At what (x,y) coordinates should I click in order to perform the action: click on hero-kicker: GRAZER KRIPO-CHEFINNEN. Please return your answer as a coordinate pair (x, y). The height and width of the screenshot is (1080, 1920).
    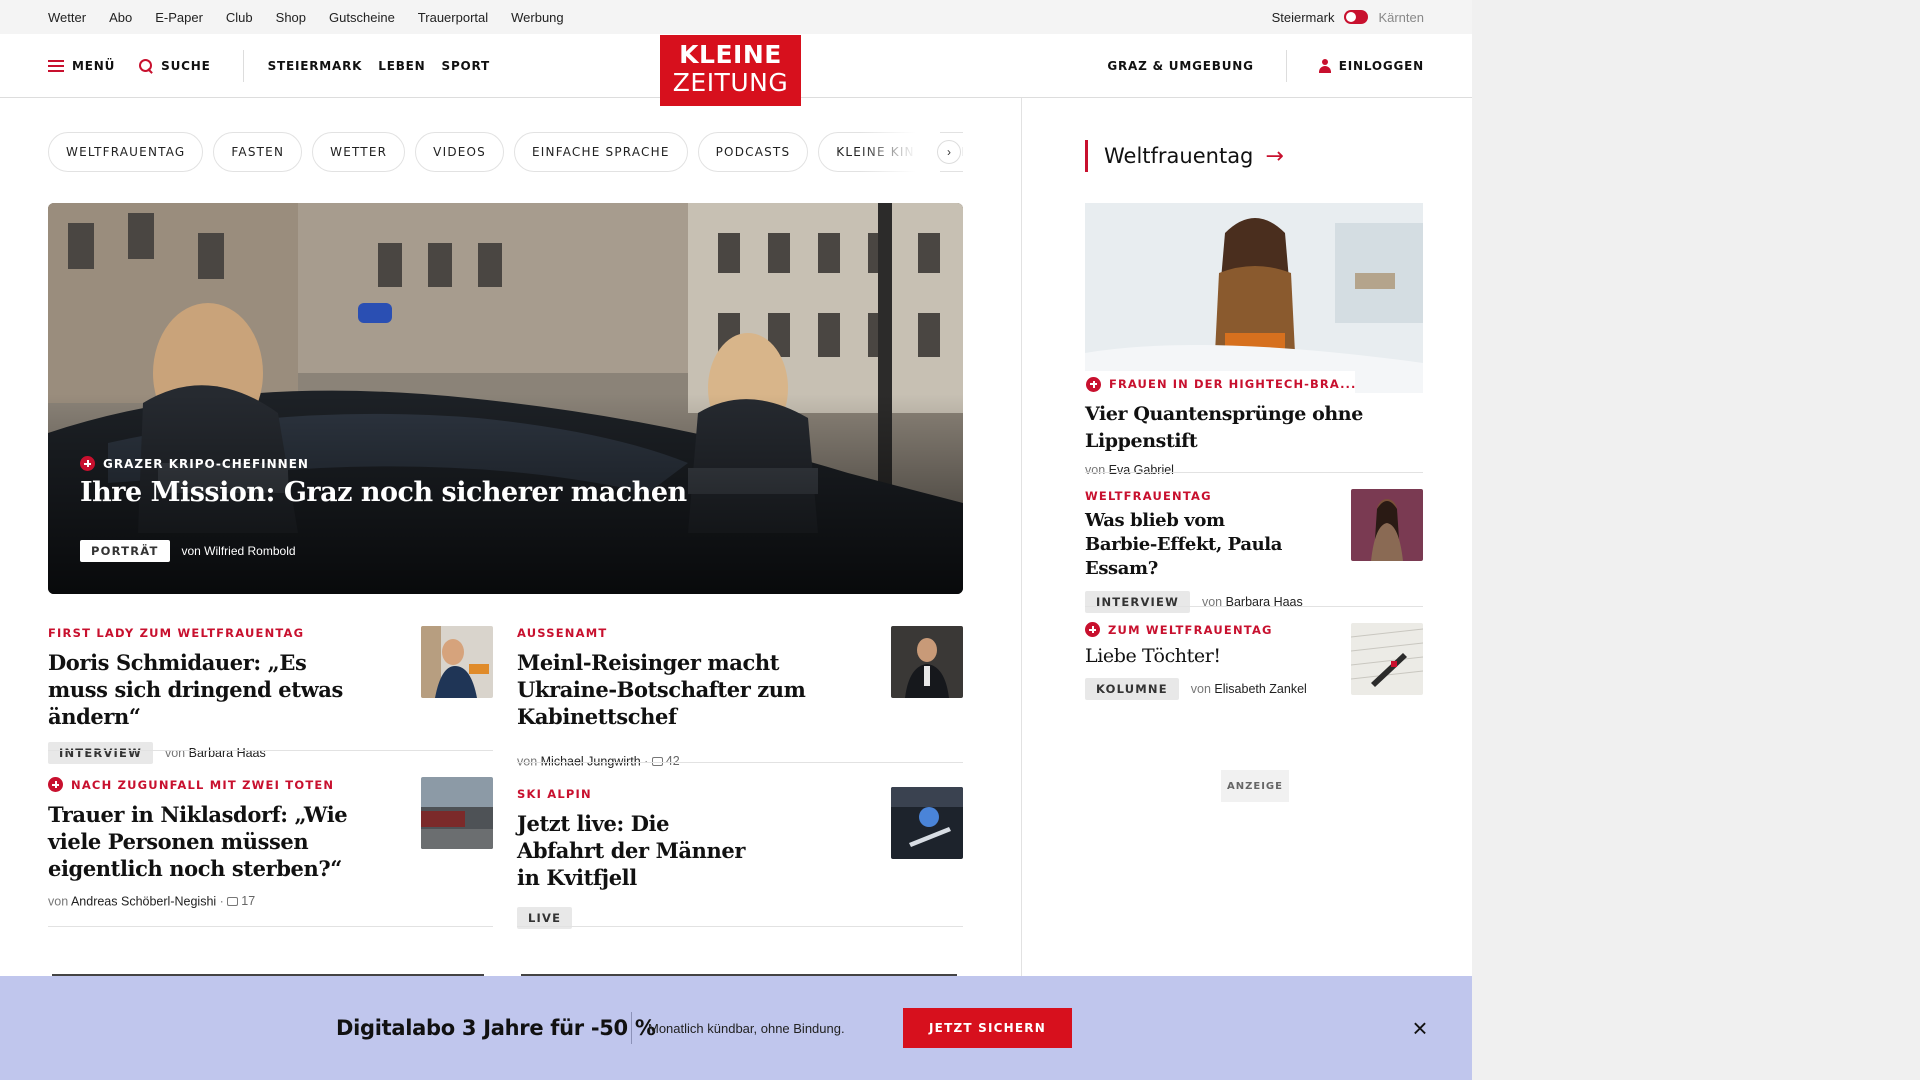
    Looking at the image, I should click on (194, 463).